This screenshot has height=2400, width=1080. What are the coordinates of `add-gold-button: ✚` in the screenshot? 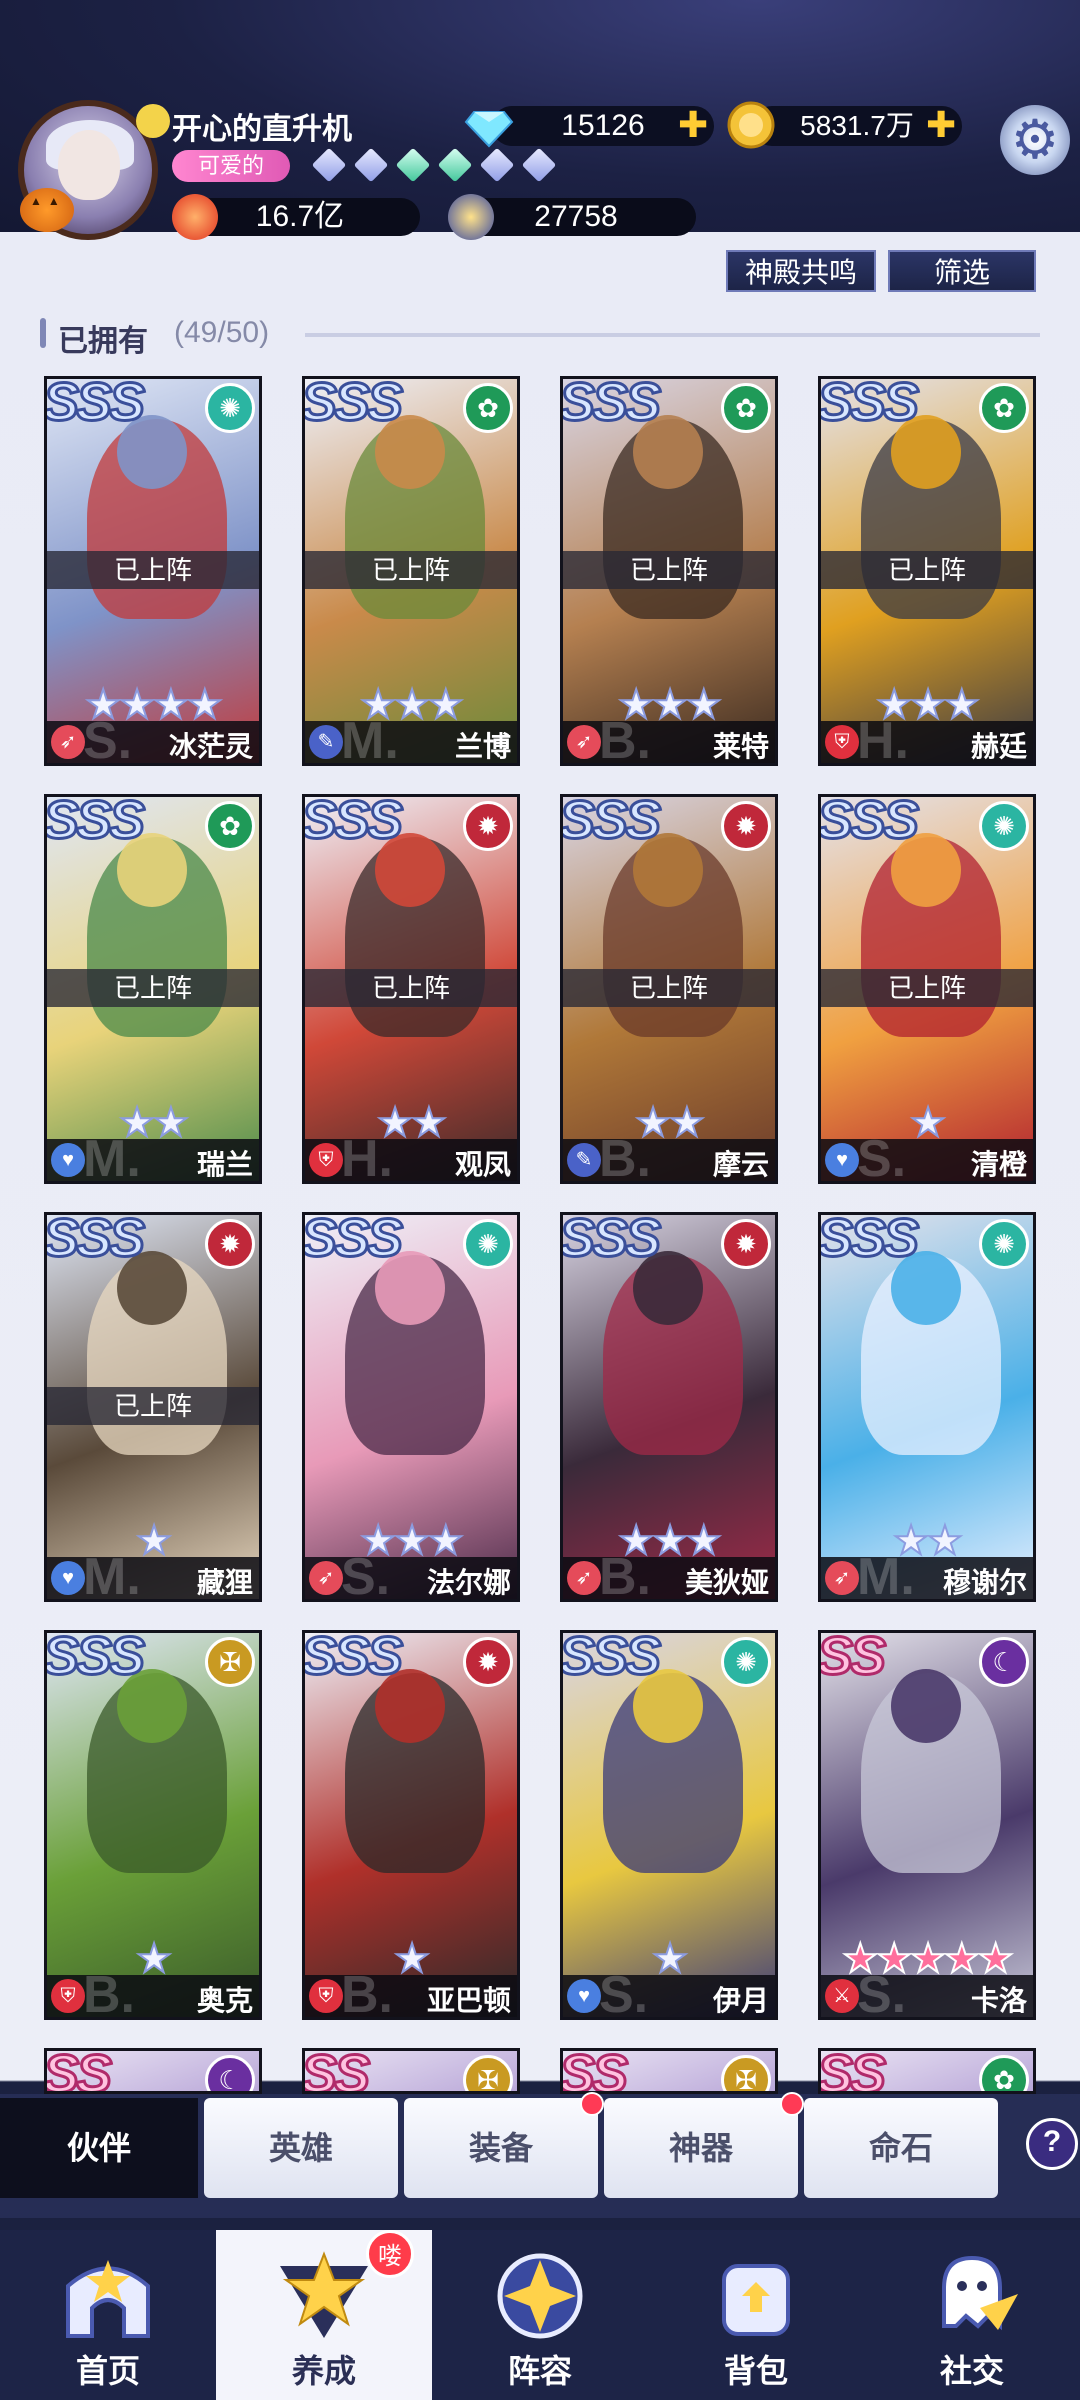 It's located at (941, 126).